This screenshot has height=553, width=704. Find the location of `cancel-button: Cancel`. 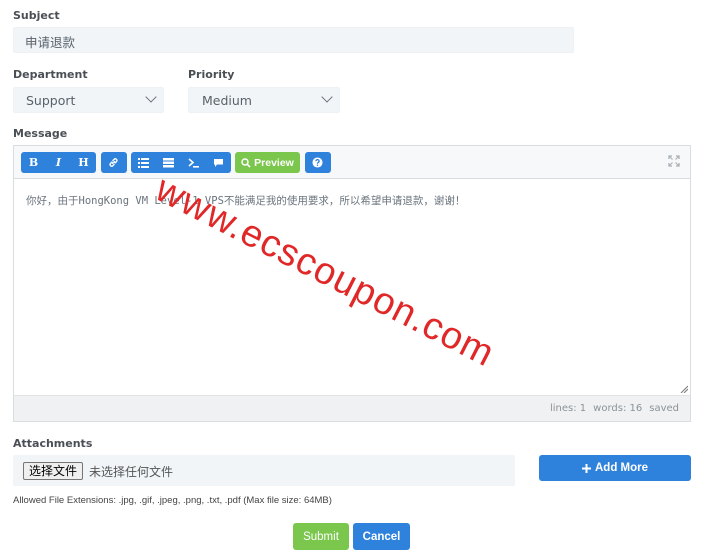

cancel-button: Cancel is located at coordinates (381, 536).